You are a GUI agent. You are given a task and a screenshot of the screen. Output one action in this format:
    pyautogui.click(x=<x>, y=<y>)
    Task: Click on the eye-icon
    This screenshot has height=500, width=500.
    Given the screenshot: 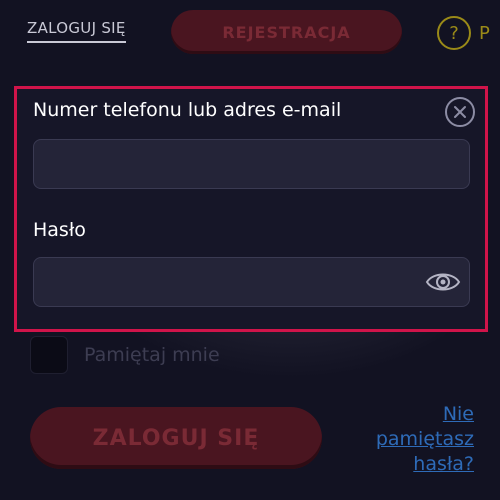 What is the action you would take?
    pyautogui.click(x=443, y=282)
    